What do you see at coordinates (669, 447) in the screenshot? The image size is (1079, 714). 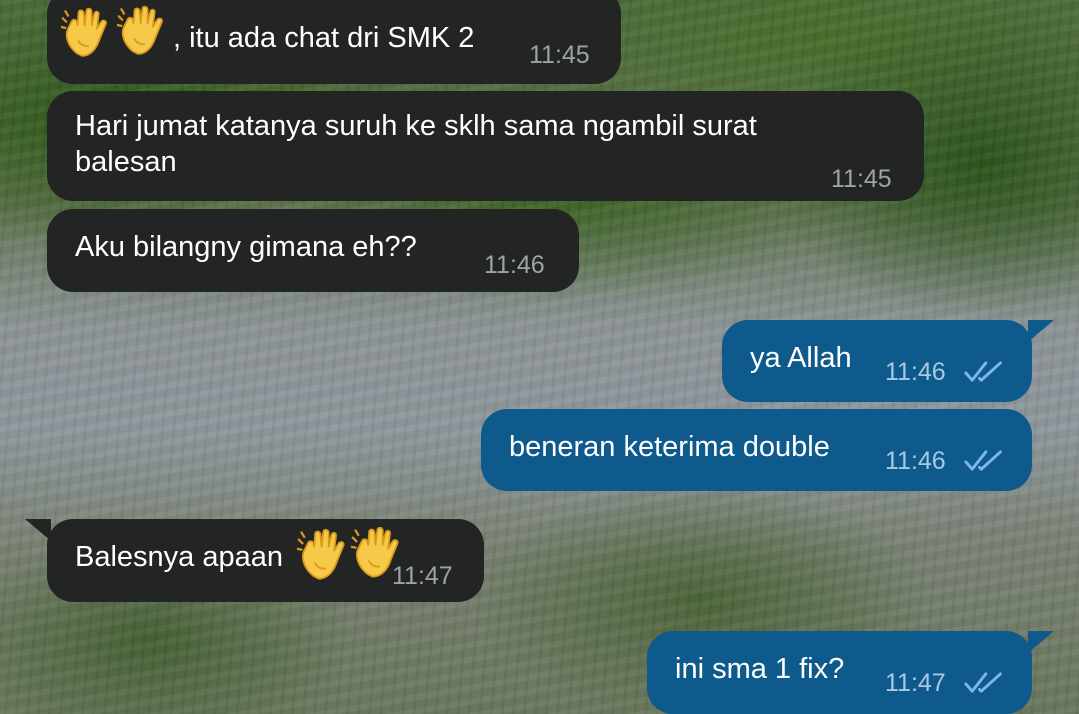 I see `message-text: beneran keterima double` at bounding box center [669, 447].